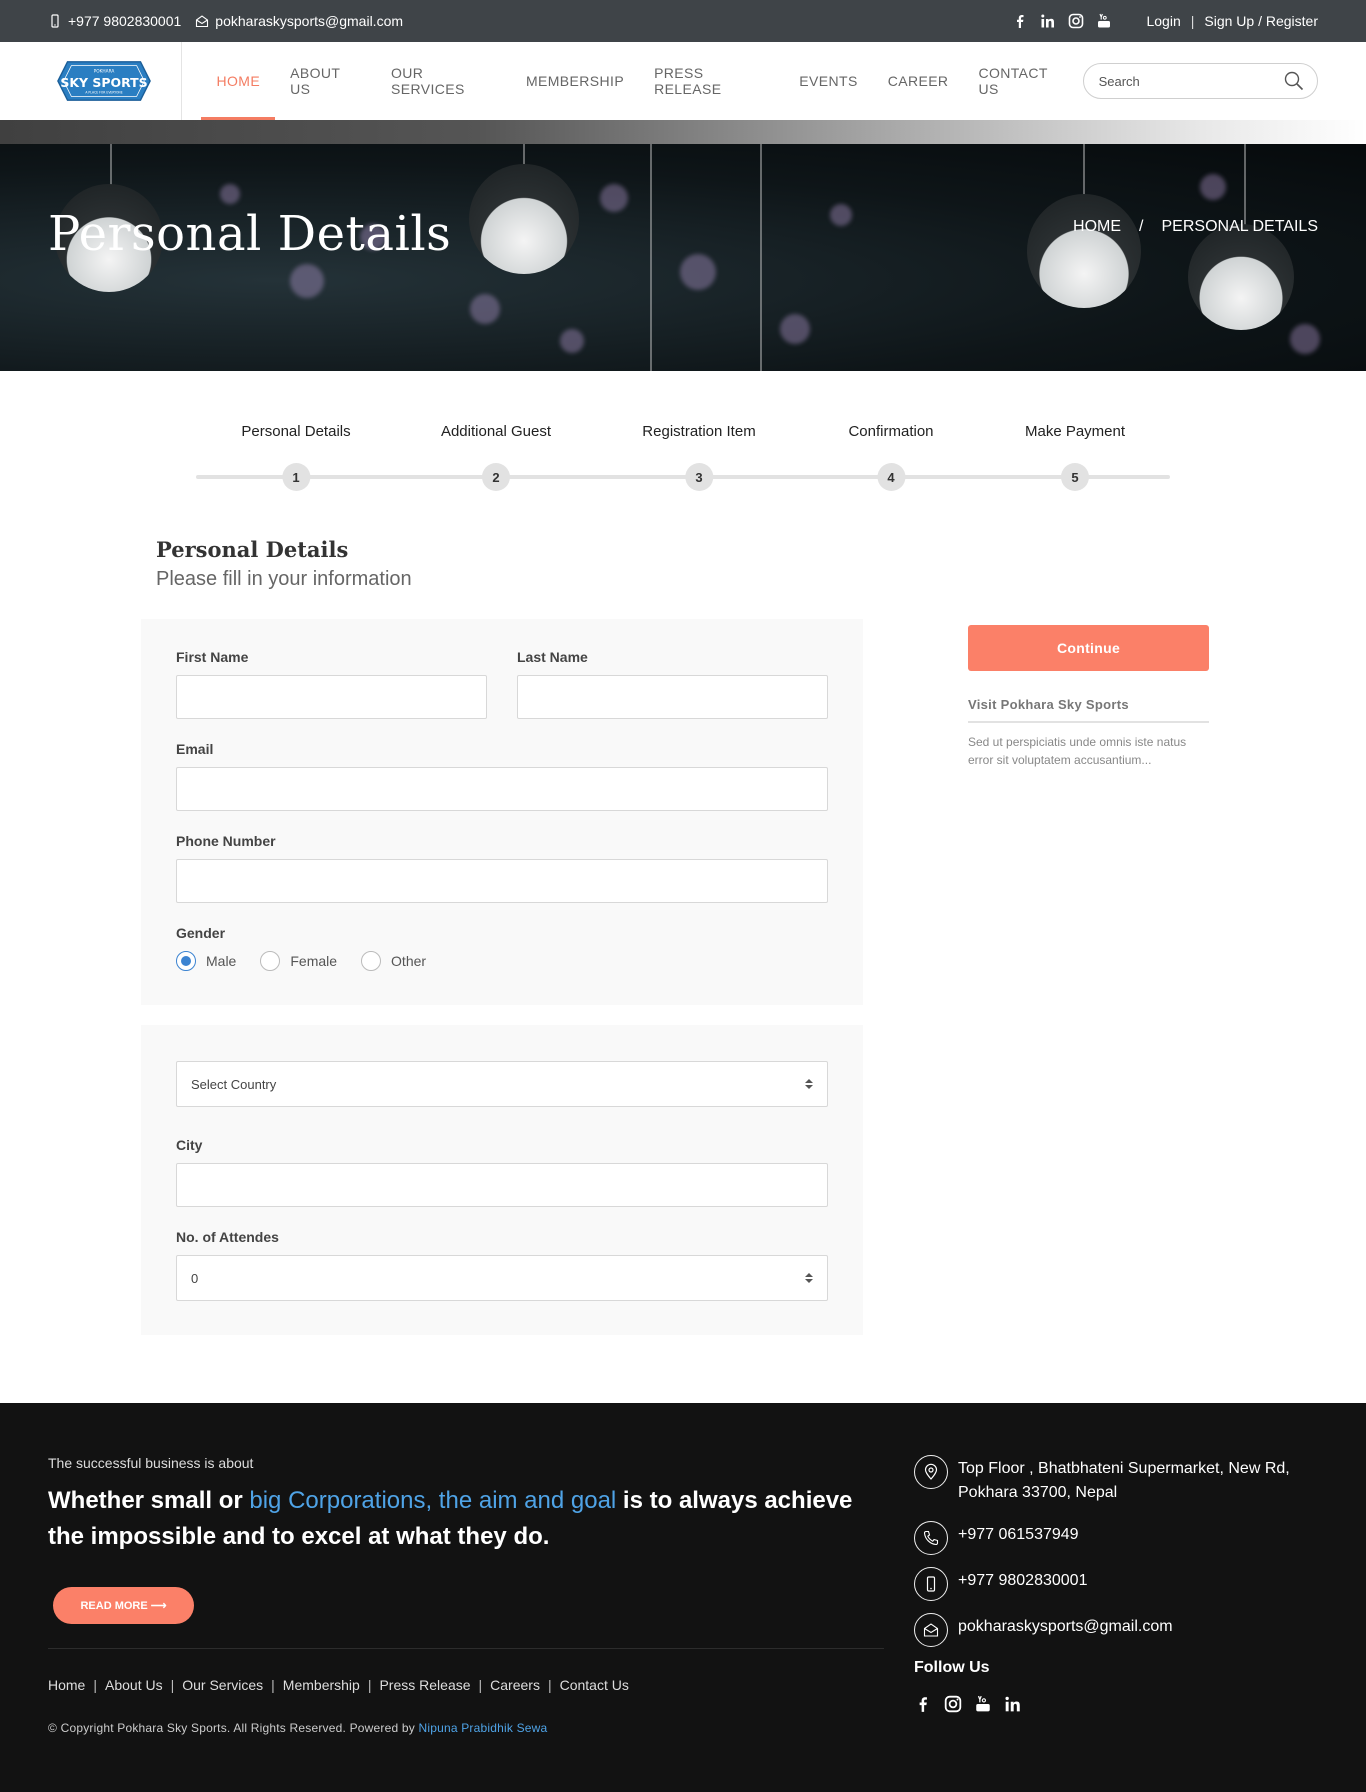  I want to click on select-arrows-icon, so click(809, 1084).